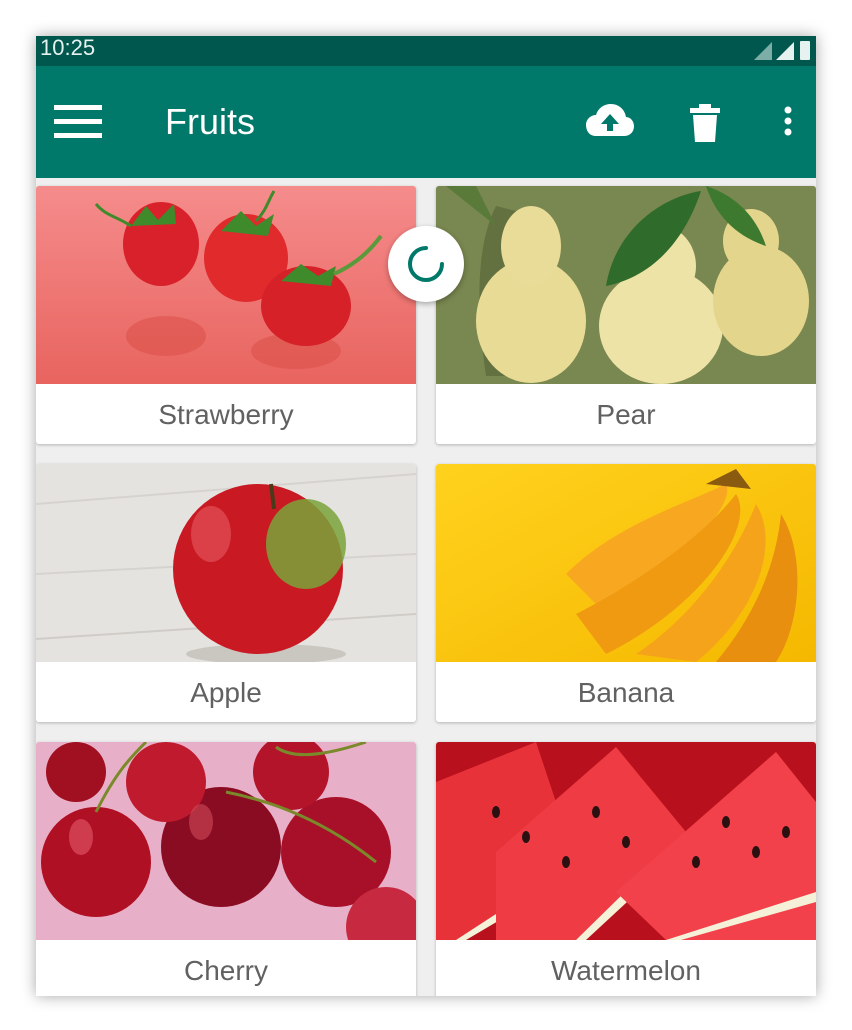 This screenshot has height=1030, width=852. Describe the element at coordinates (626, 692) in the screenshot. I see `fruit-label: Banana` at that location.